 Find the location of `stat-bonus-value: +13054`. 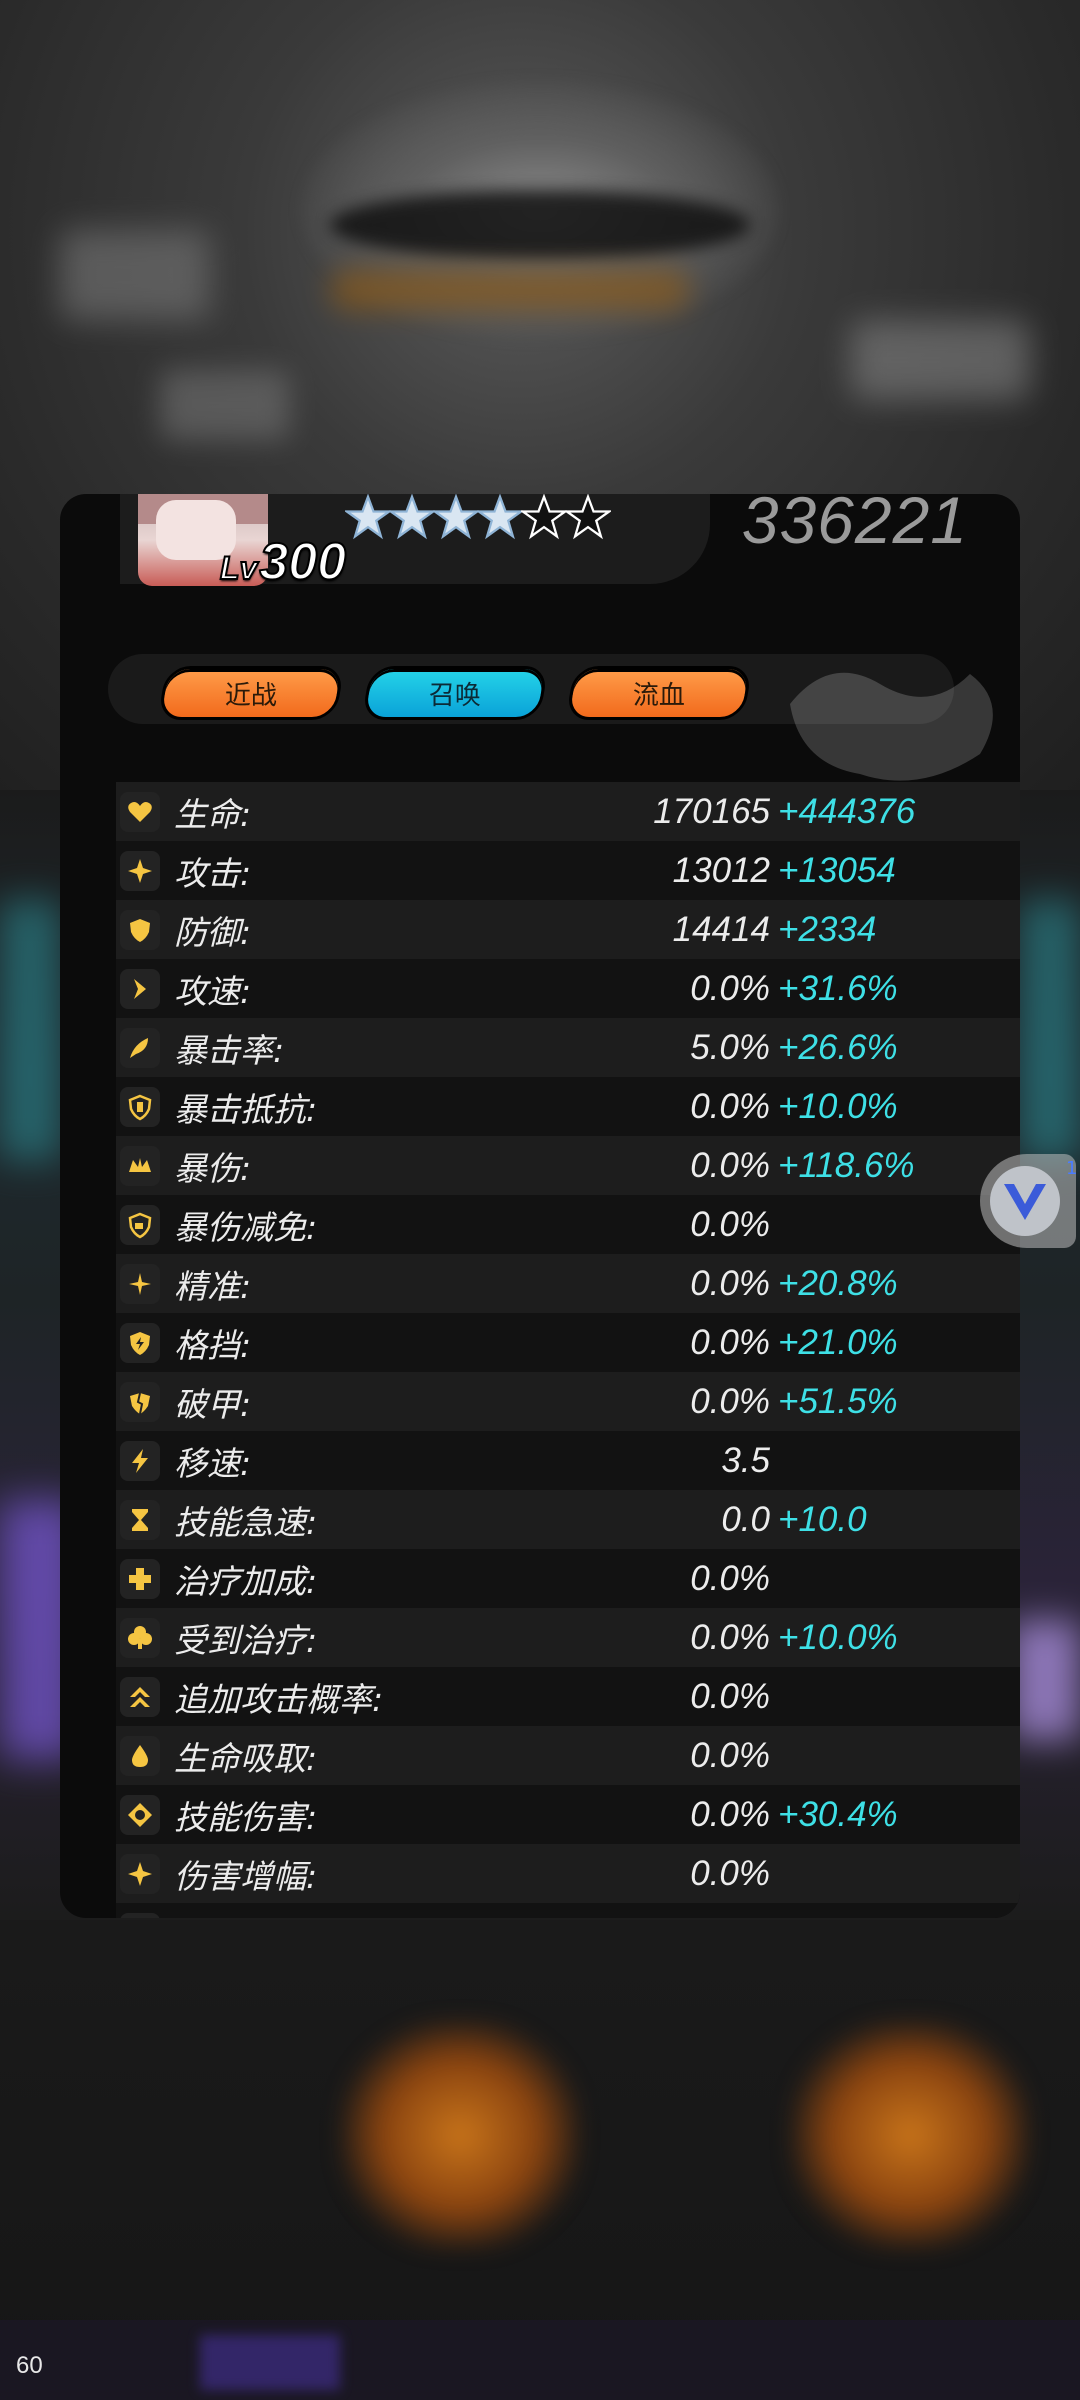

stat-bonus-value: +13054 is located at coordinates (837, 870).